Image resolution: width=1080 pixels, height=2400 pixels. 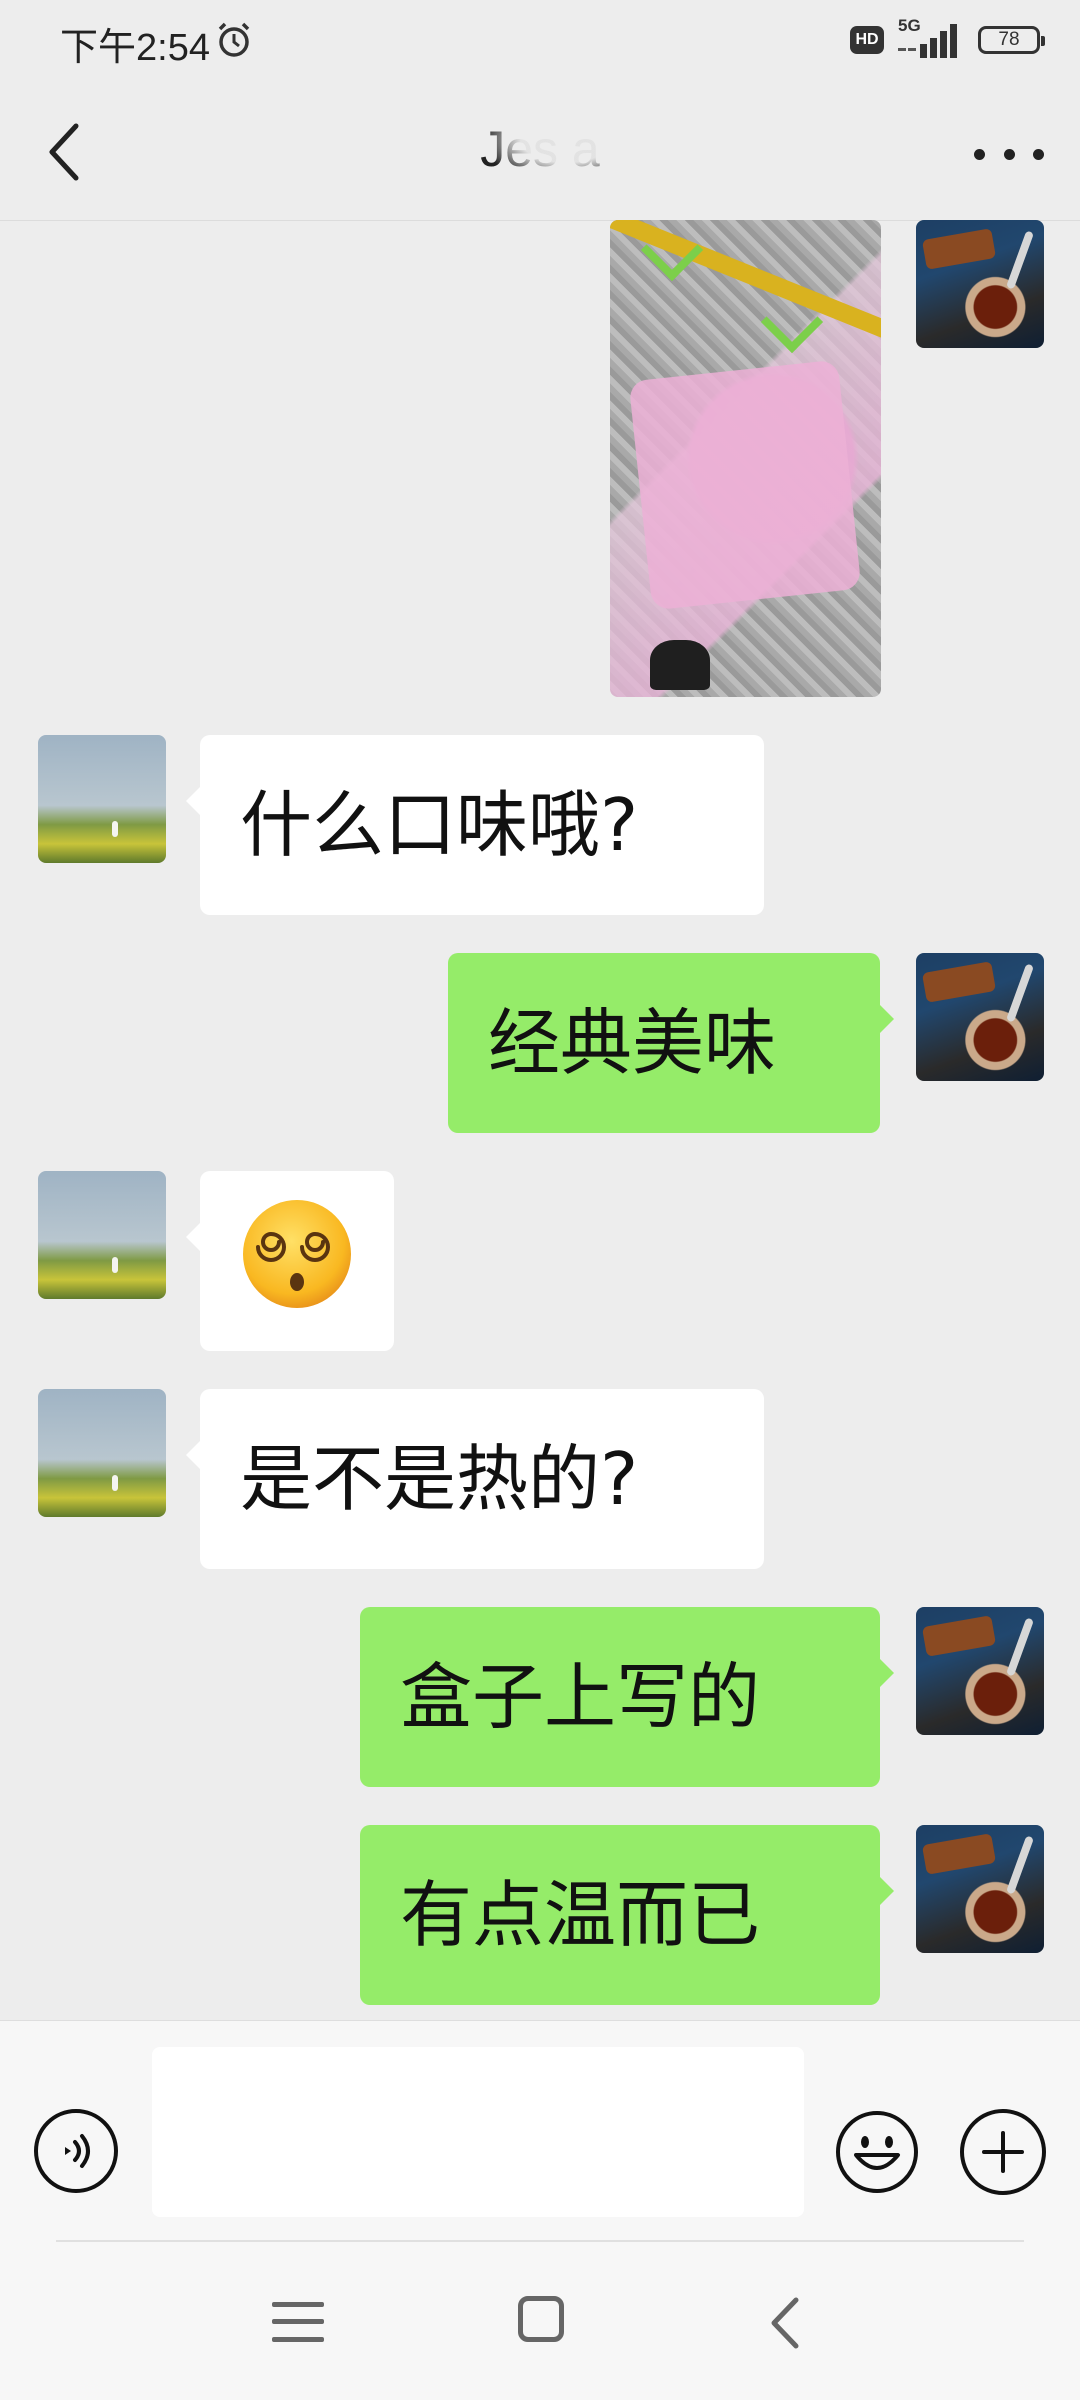 What do you see at coordinates (1011, 40) in the screenshot?
I see `battery-indicator: 78` at bounding box center [1011, 40].